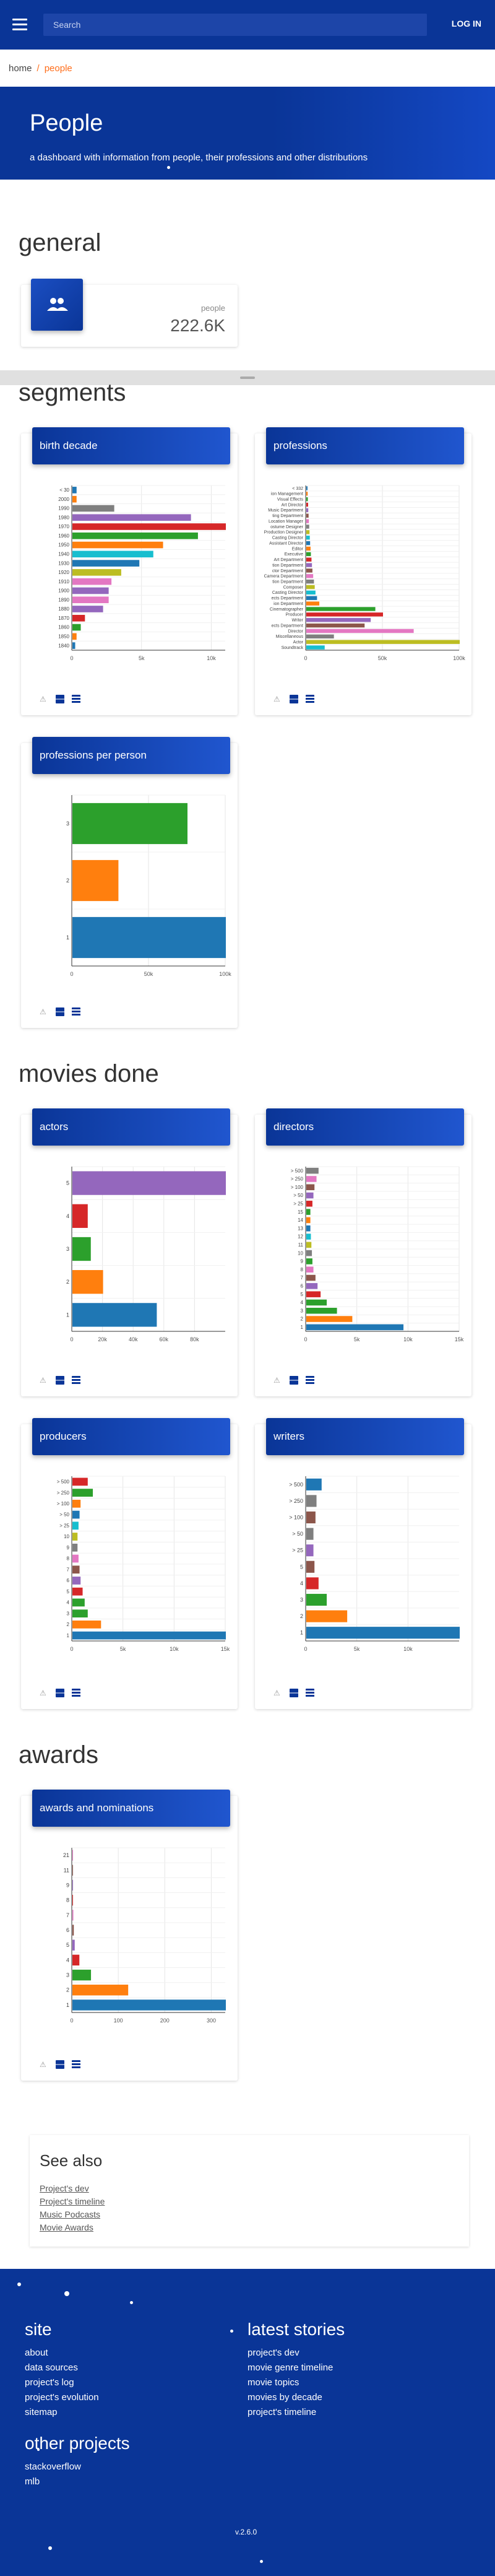  What do you see at coordinates (72, 2201) in the screenshot?
I see `see-also-link: Project's timeline` at bounding box center [72, 2201].